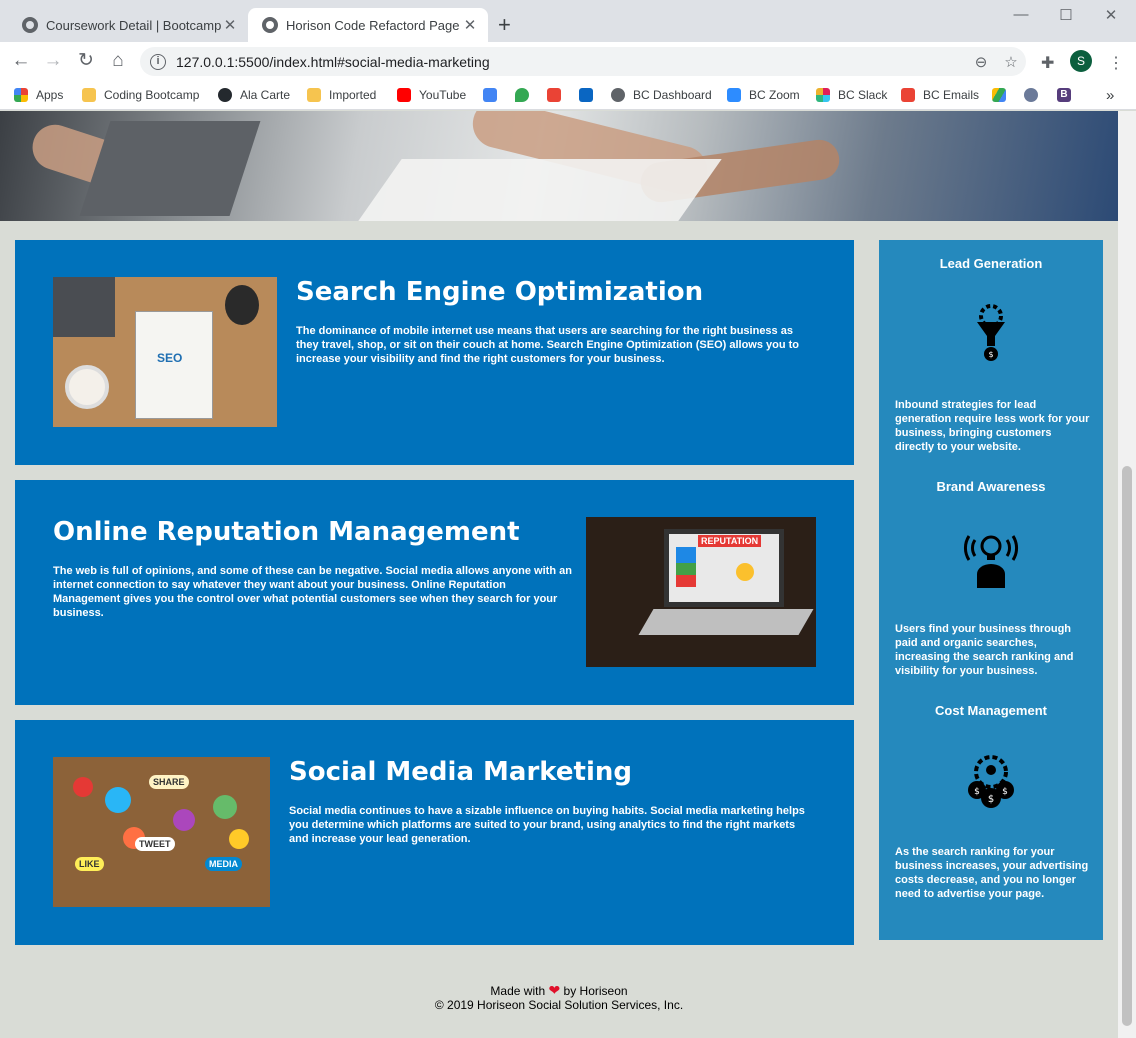 Image resolution: width=1136 pixels, height=1038 pixels. I want to click on maps-icon, so click(526, 95).